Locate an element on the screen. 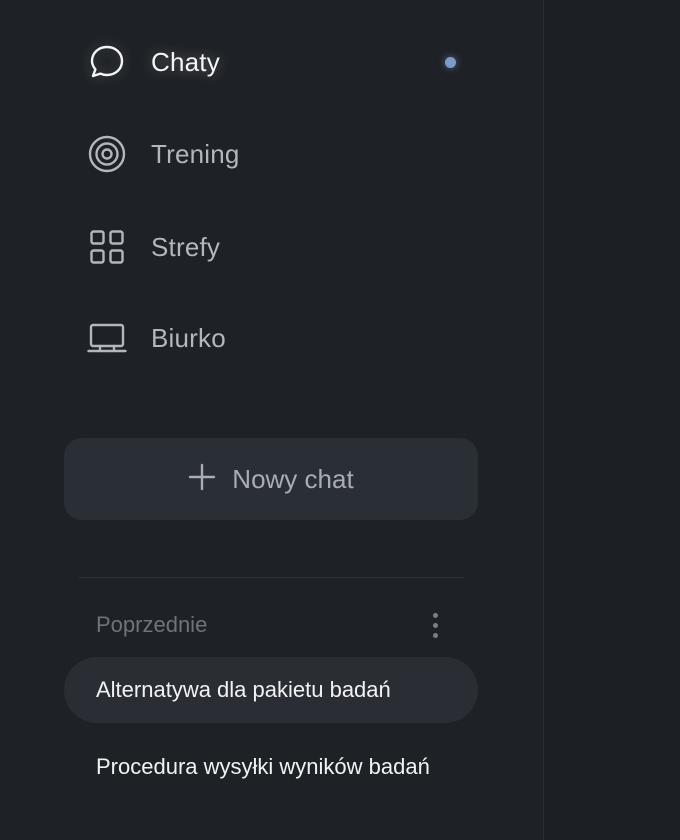 Image resolution: width=680 pixels, height=840 pixels. history-item-label: Alternatywa dla pakietu badań is located at coordinates (243, 689).